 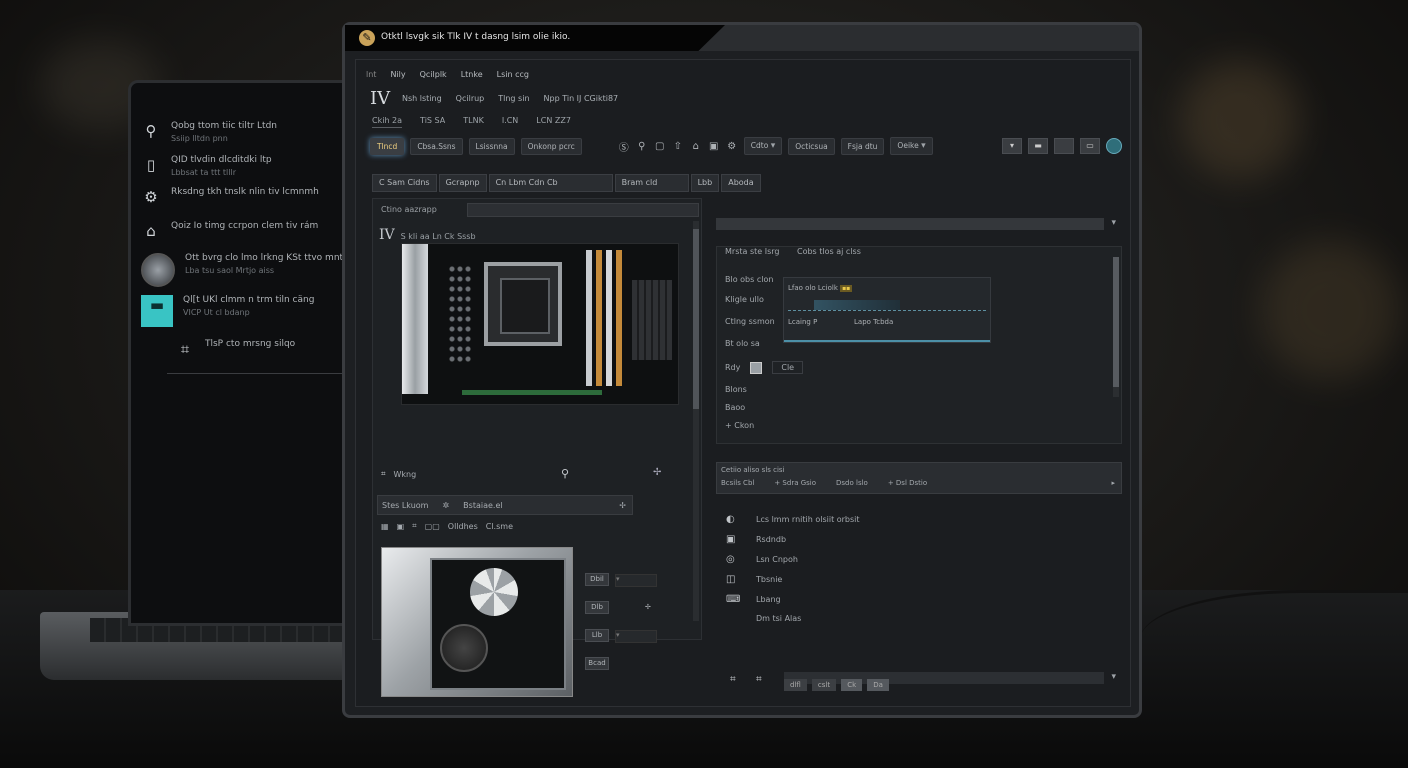 What do you see at coordinates (852, 483) in the screenshot?
I see `action-item: Dsdo lslo` at bounding box center [852, 483].